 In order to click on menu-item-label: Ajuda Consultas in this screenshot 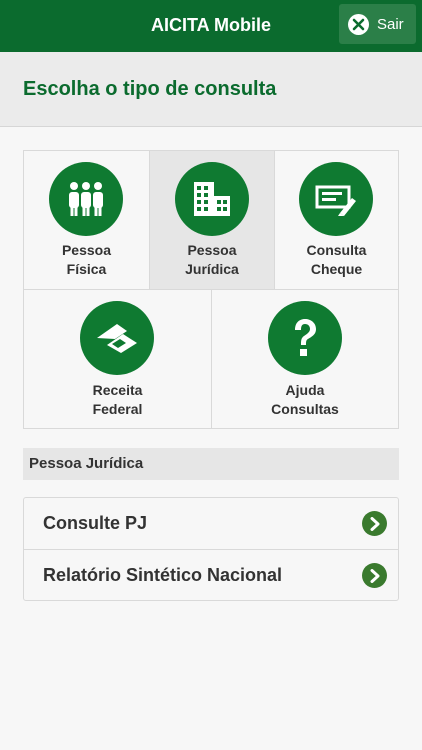, I will do `click(305, 399)`.